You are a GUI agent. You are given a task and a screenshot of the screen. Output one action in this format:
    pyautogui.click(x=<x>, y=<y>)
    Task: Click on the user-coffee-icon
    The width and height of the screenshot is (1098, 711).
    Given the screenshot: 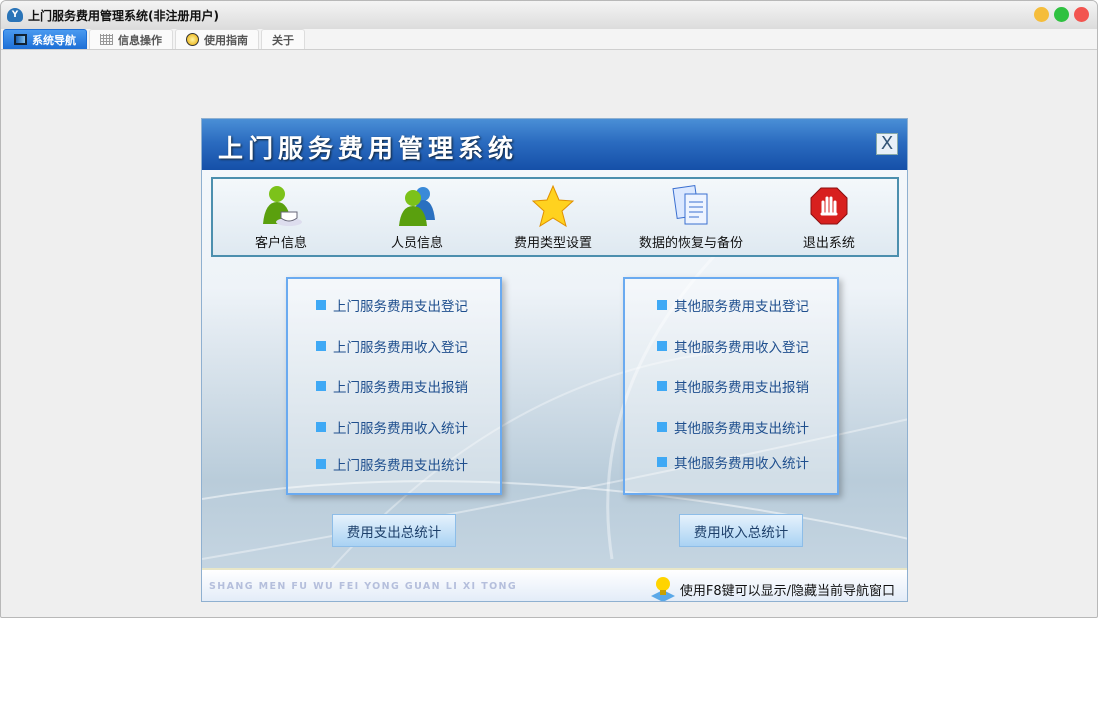 What is the action you would take?
    pyautogui.click(x=281, y=206)
    